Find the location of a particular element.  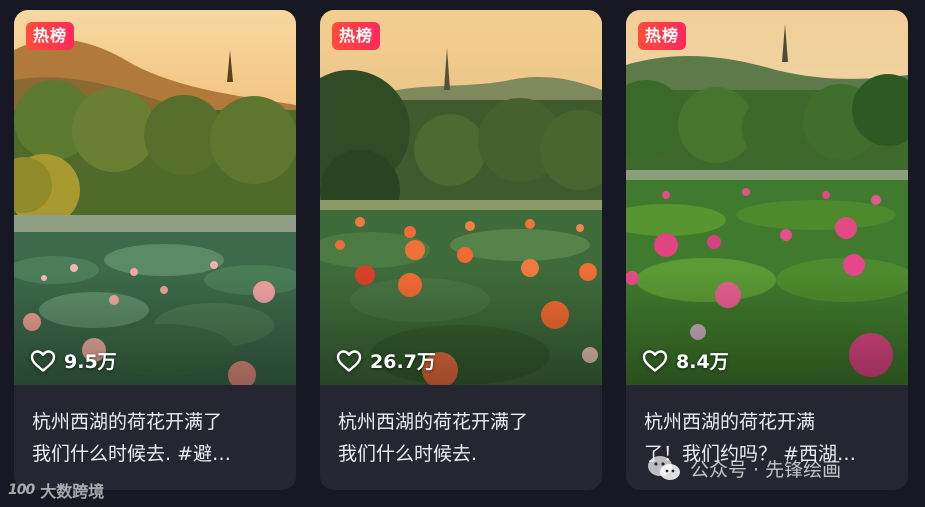

post-title-line: 杭州西湖的荷花开满 is located at coordinates (730, 422).